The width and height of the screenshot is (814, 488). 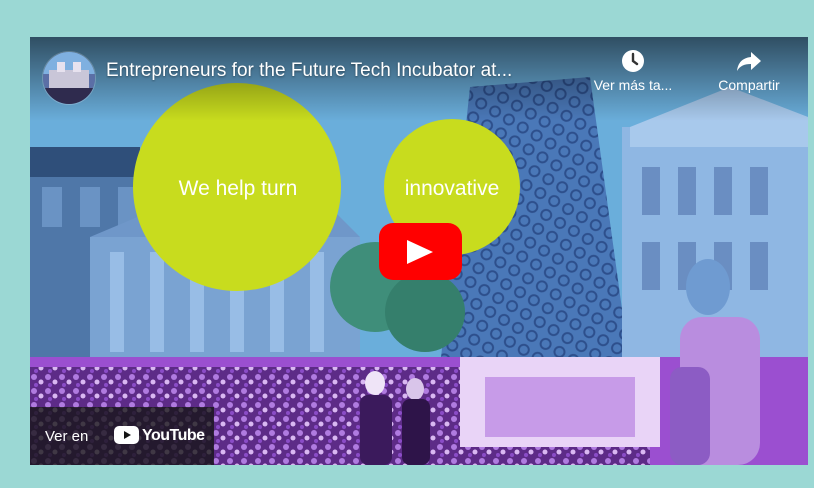 I want to click on play-icon, so click(x=420, y=252).